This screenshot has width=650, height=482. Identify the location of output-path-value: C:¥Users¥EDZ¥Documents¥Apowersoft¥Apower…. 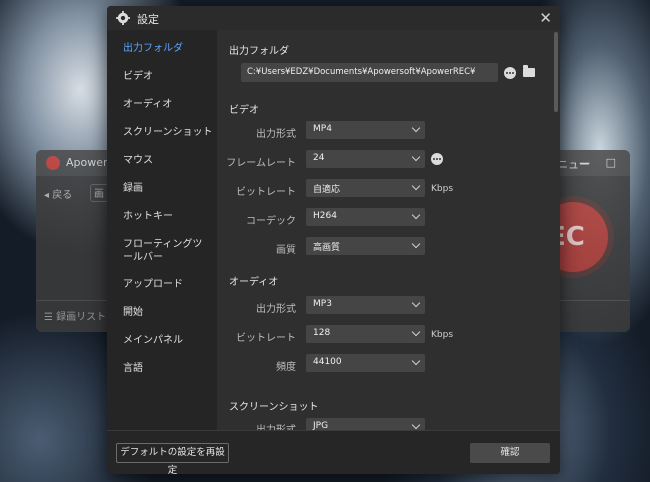
(361, 72).